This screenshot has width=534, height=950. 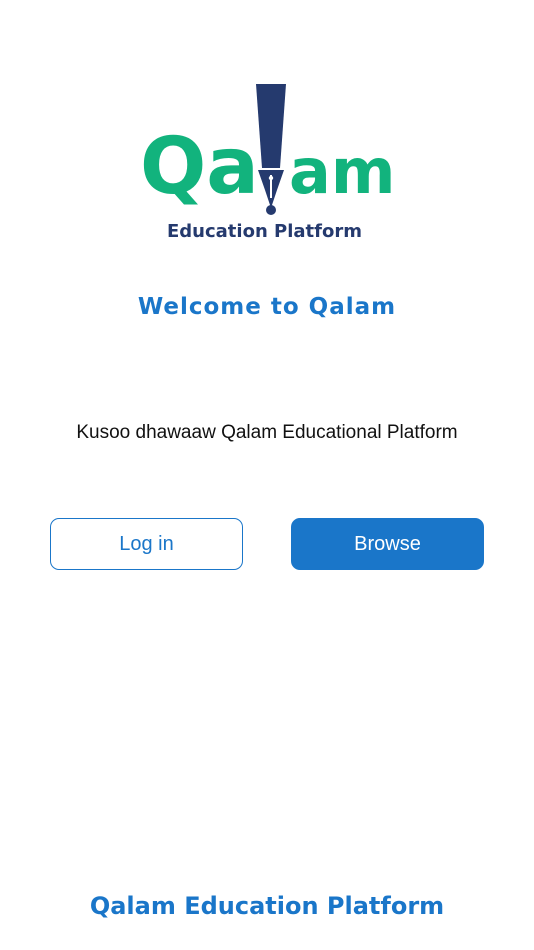 What do you see at coordinates (267, 432) in the screenshot?
I see `welcome-tagline: Kusoo dhawaaw Qalam Educational Platform` at bounding box center [267, 432].